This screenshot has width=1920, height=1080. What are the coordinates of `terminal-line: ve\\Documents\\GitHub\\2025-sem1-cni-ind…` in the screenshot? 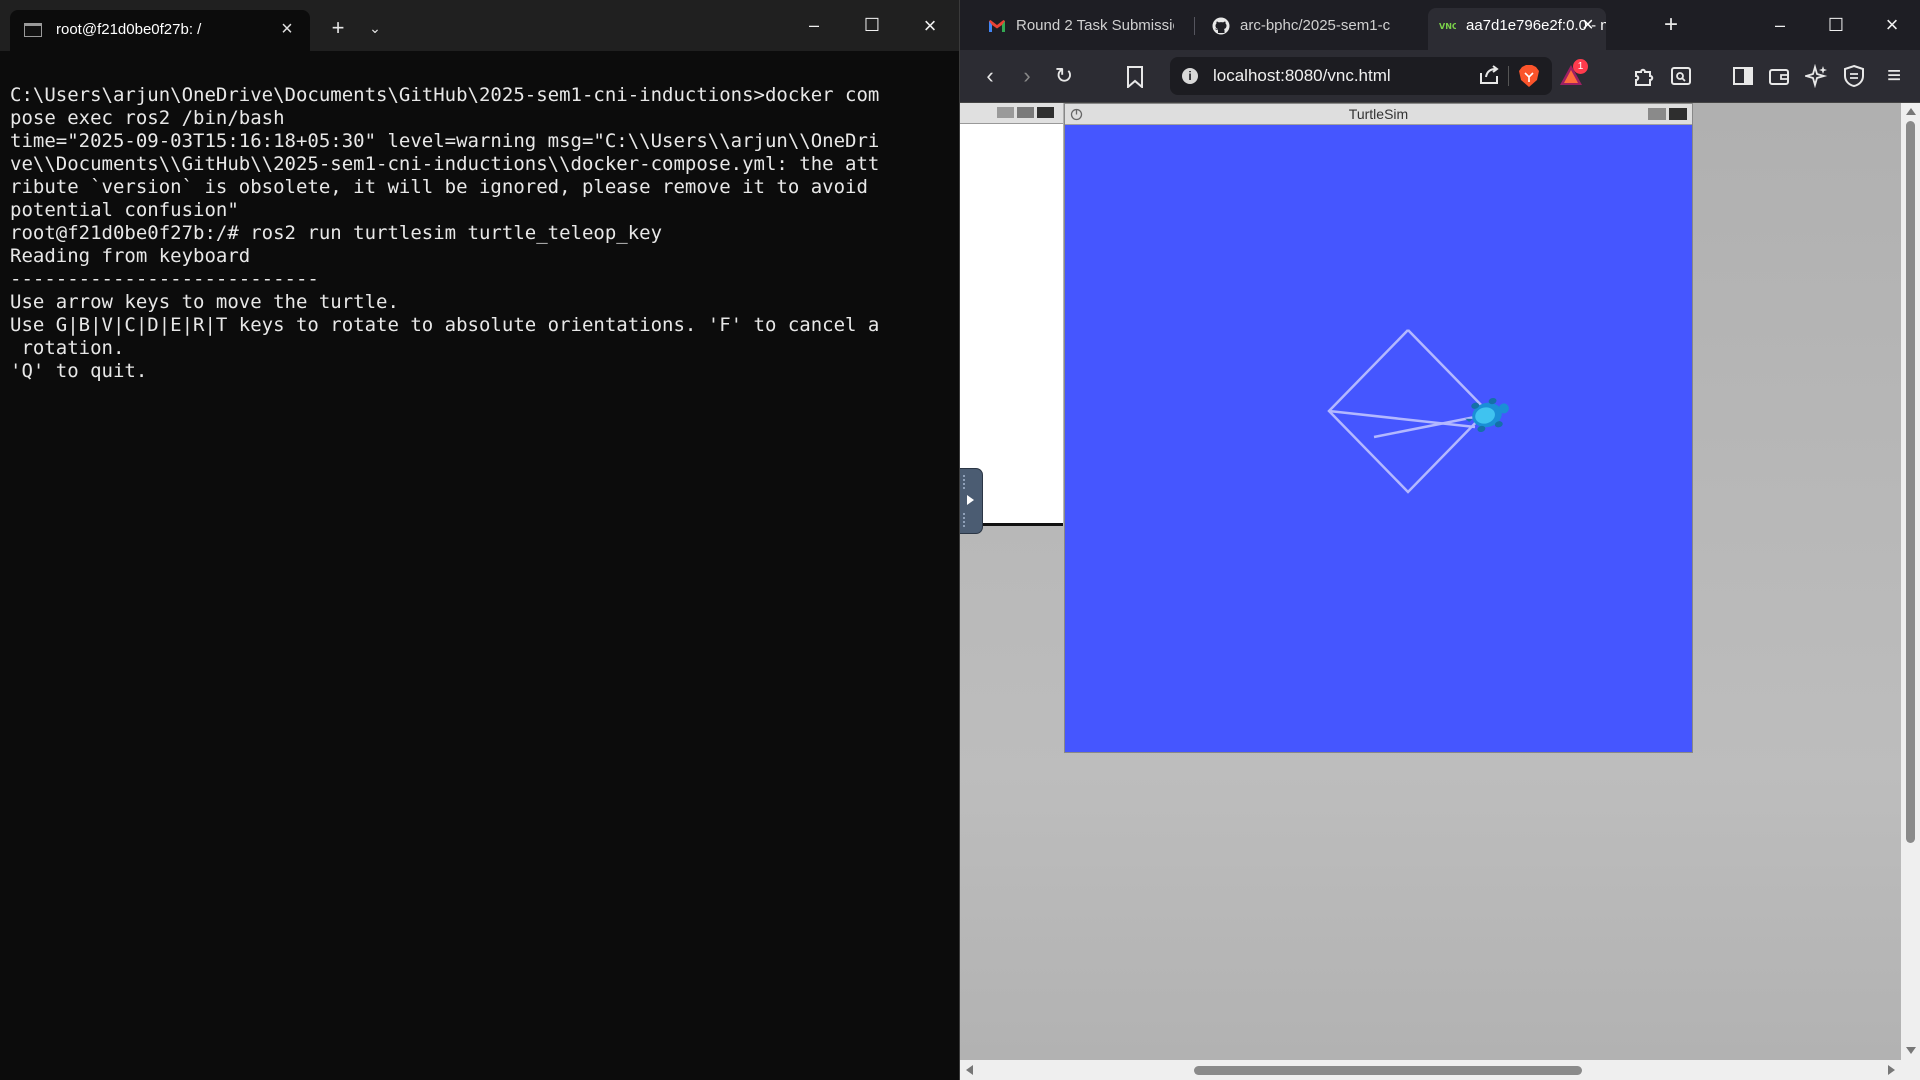 It's located at (445, 164).